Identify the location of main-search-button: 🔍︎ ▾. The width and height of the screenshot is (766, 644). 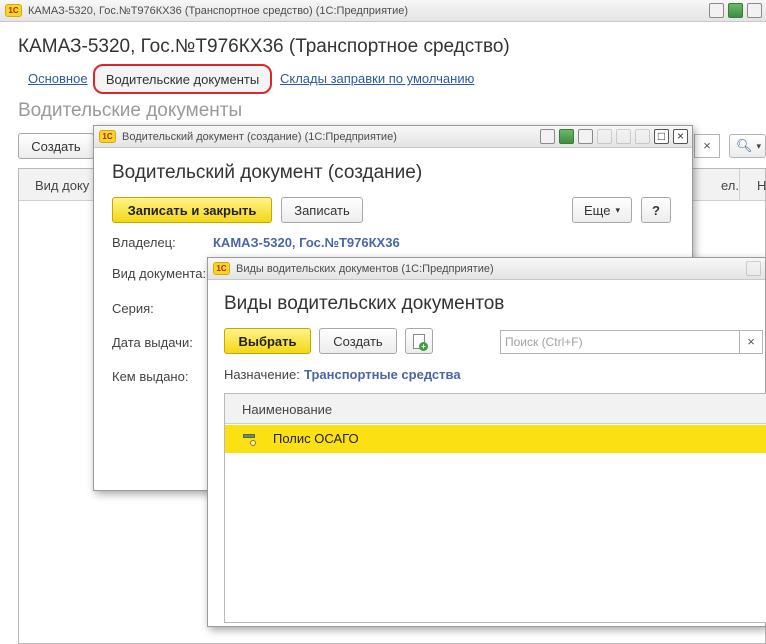
(747, 146).